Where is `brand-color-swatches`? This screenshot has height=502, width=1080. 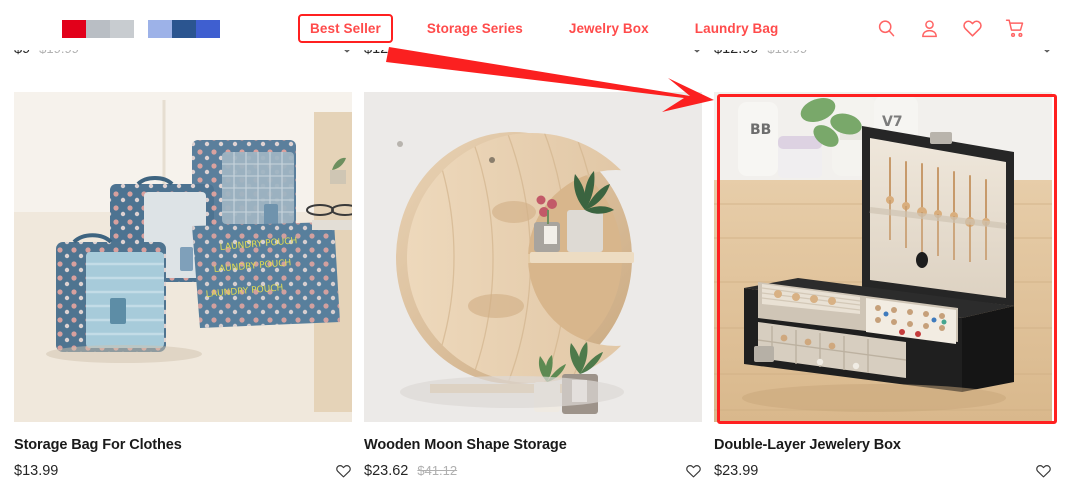
brand-color-swatches is located at coordinates (141, 29).